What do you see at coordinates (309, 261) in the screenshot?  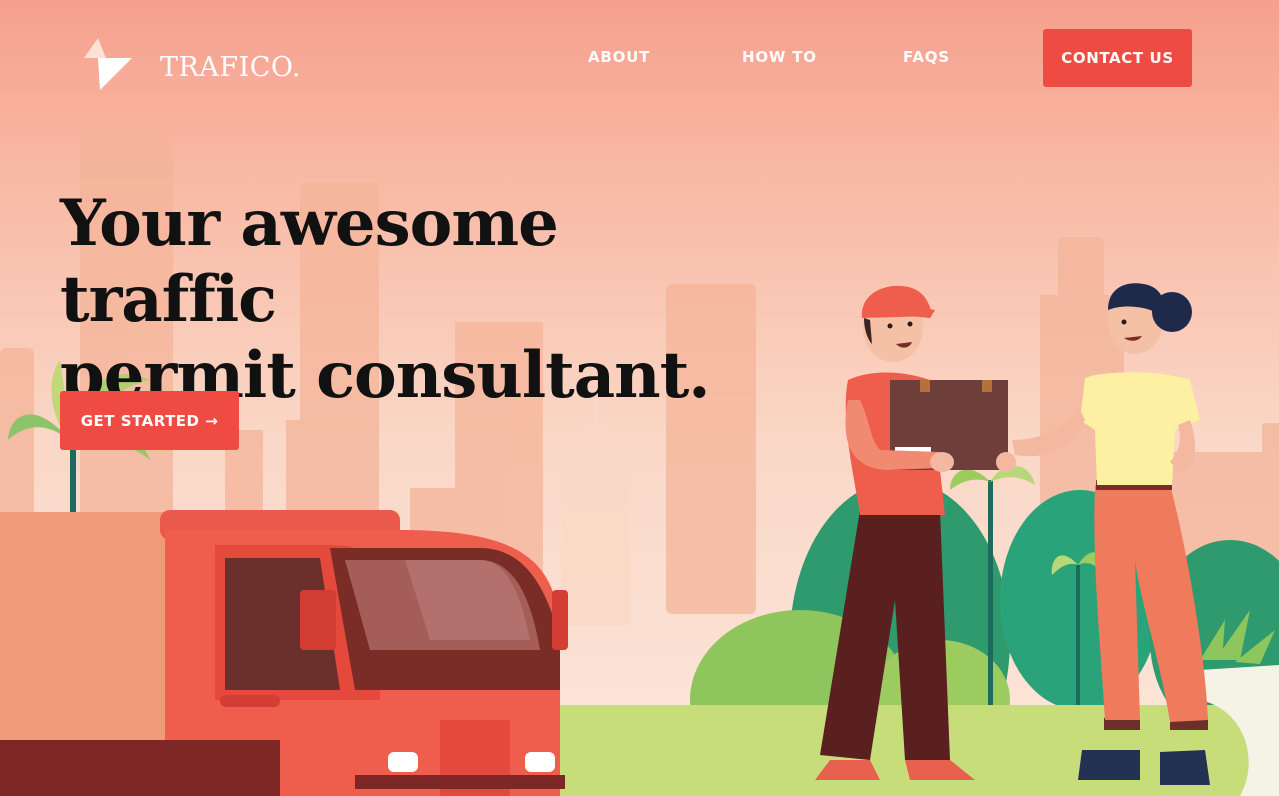 I see `hero-title-line-1: Your awesome traffic` at bounding box center [309, 261].